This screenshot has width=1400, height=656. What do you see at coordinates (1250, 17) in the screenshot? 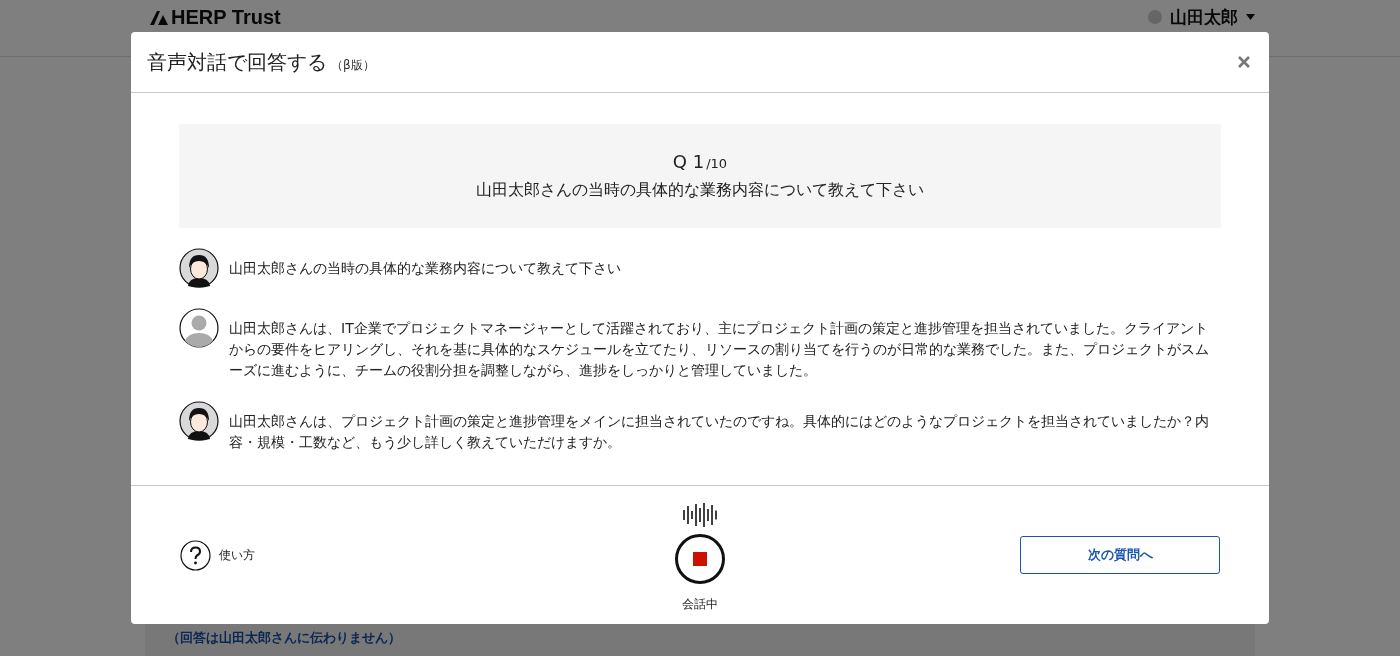
I see `caret-icon` at bounding box center [1250, 17].